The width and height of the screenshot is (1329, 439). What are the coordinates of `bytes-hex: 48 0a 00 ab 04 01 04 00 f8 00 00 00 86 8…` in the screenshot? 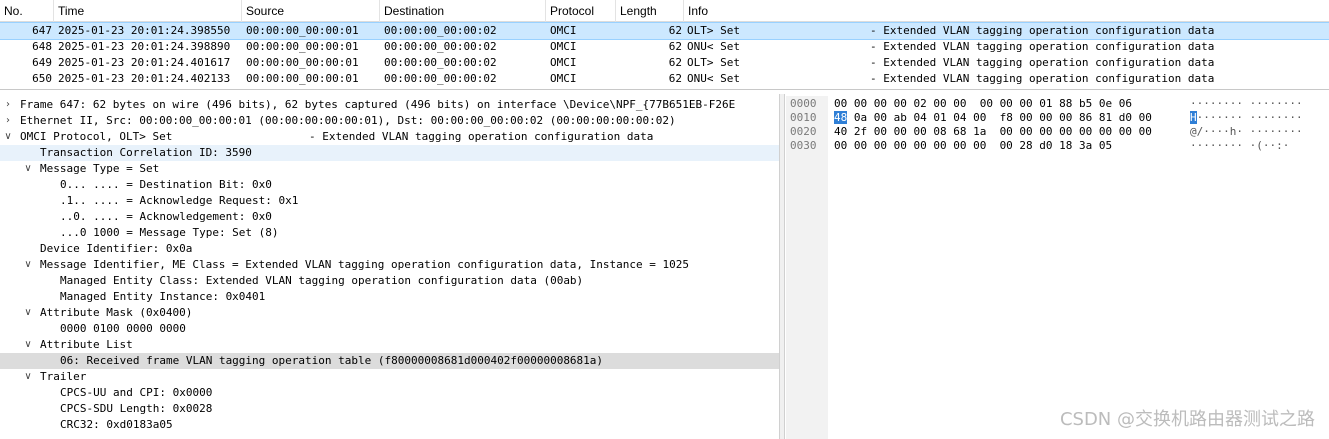 It's located at (993, 118).